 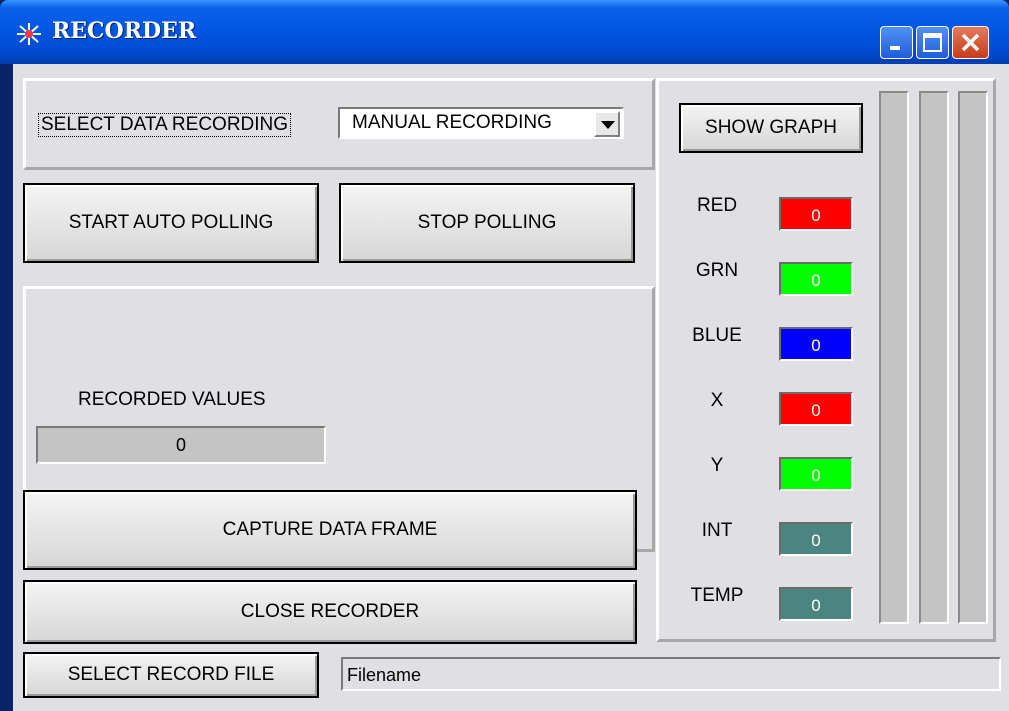 What do you see at coordinates (124, 31) in the screenshot?
I see `window-title: RECORDER` at bounding box center [124, 31].